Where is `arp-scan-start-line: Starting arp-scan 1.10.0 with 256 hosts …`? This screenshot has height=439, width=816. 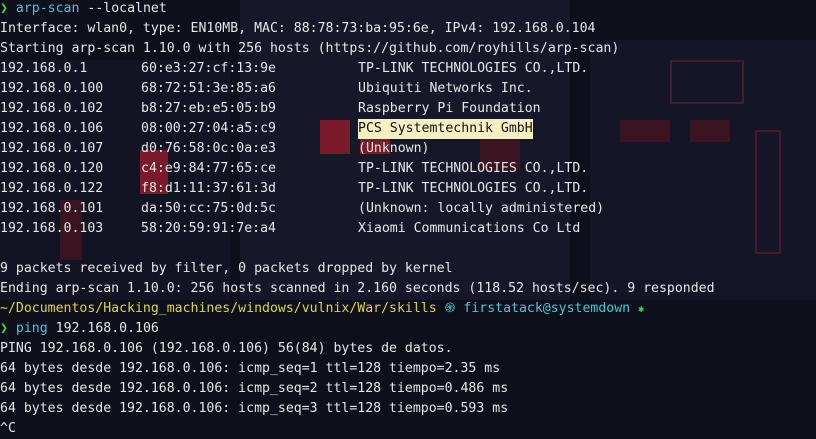
arp-scan-start-line: Starting arp-scan 1.10.0 with 256 hosts … is located at coordinates (310, 48).